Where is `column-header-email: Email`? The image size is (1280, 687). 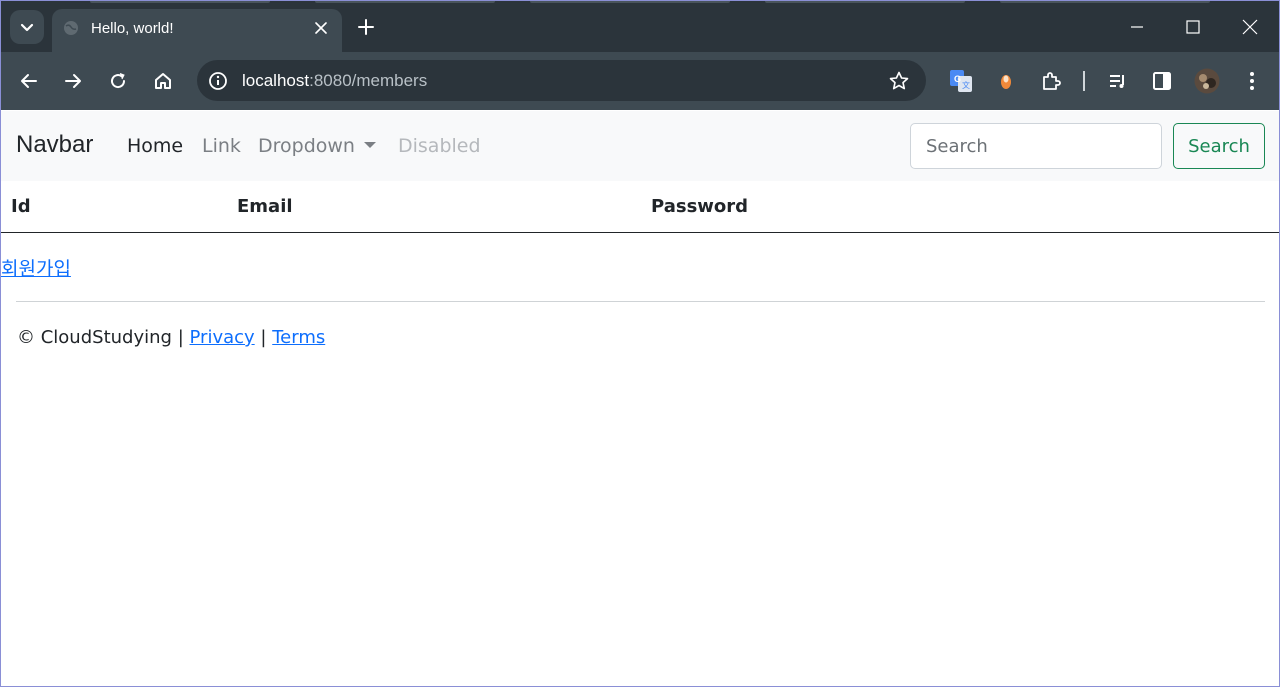
column-header-email: Email is located at coordinates (265, 206).